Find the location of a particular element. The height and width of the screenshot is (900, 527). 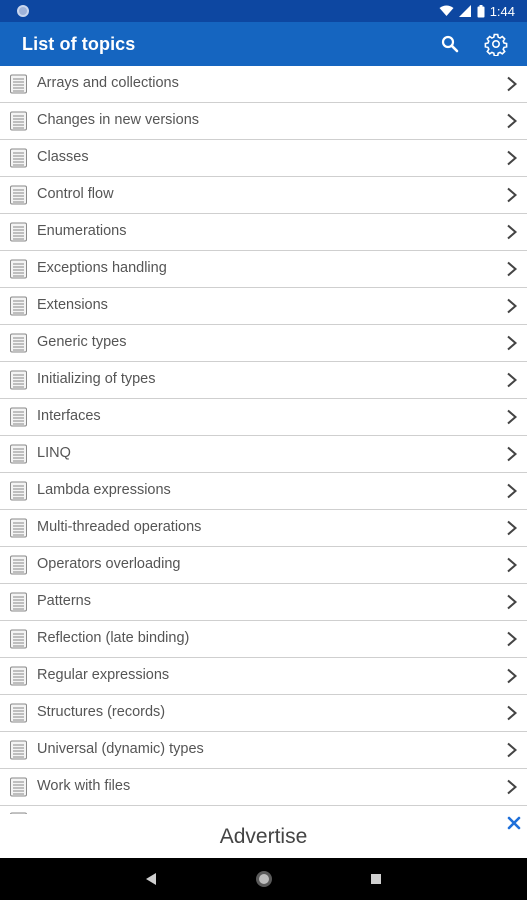

list-item-label: Work with files is located at coordinates (84, 786).